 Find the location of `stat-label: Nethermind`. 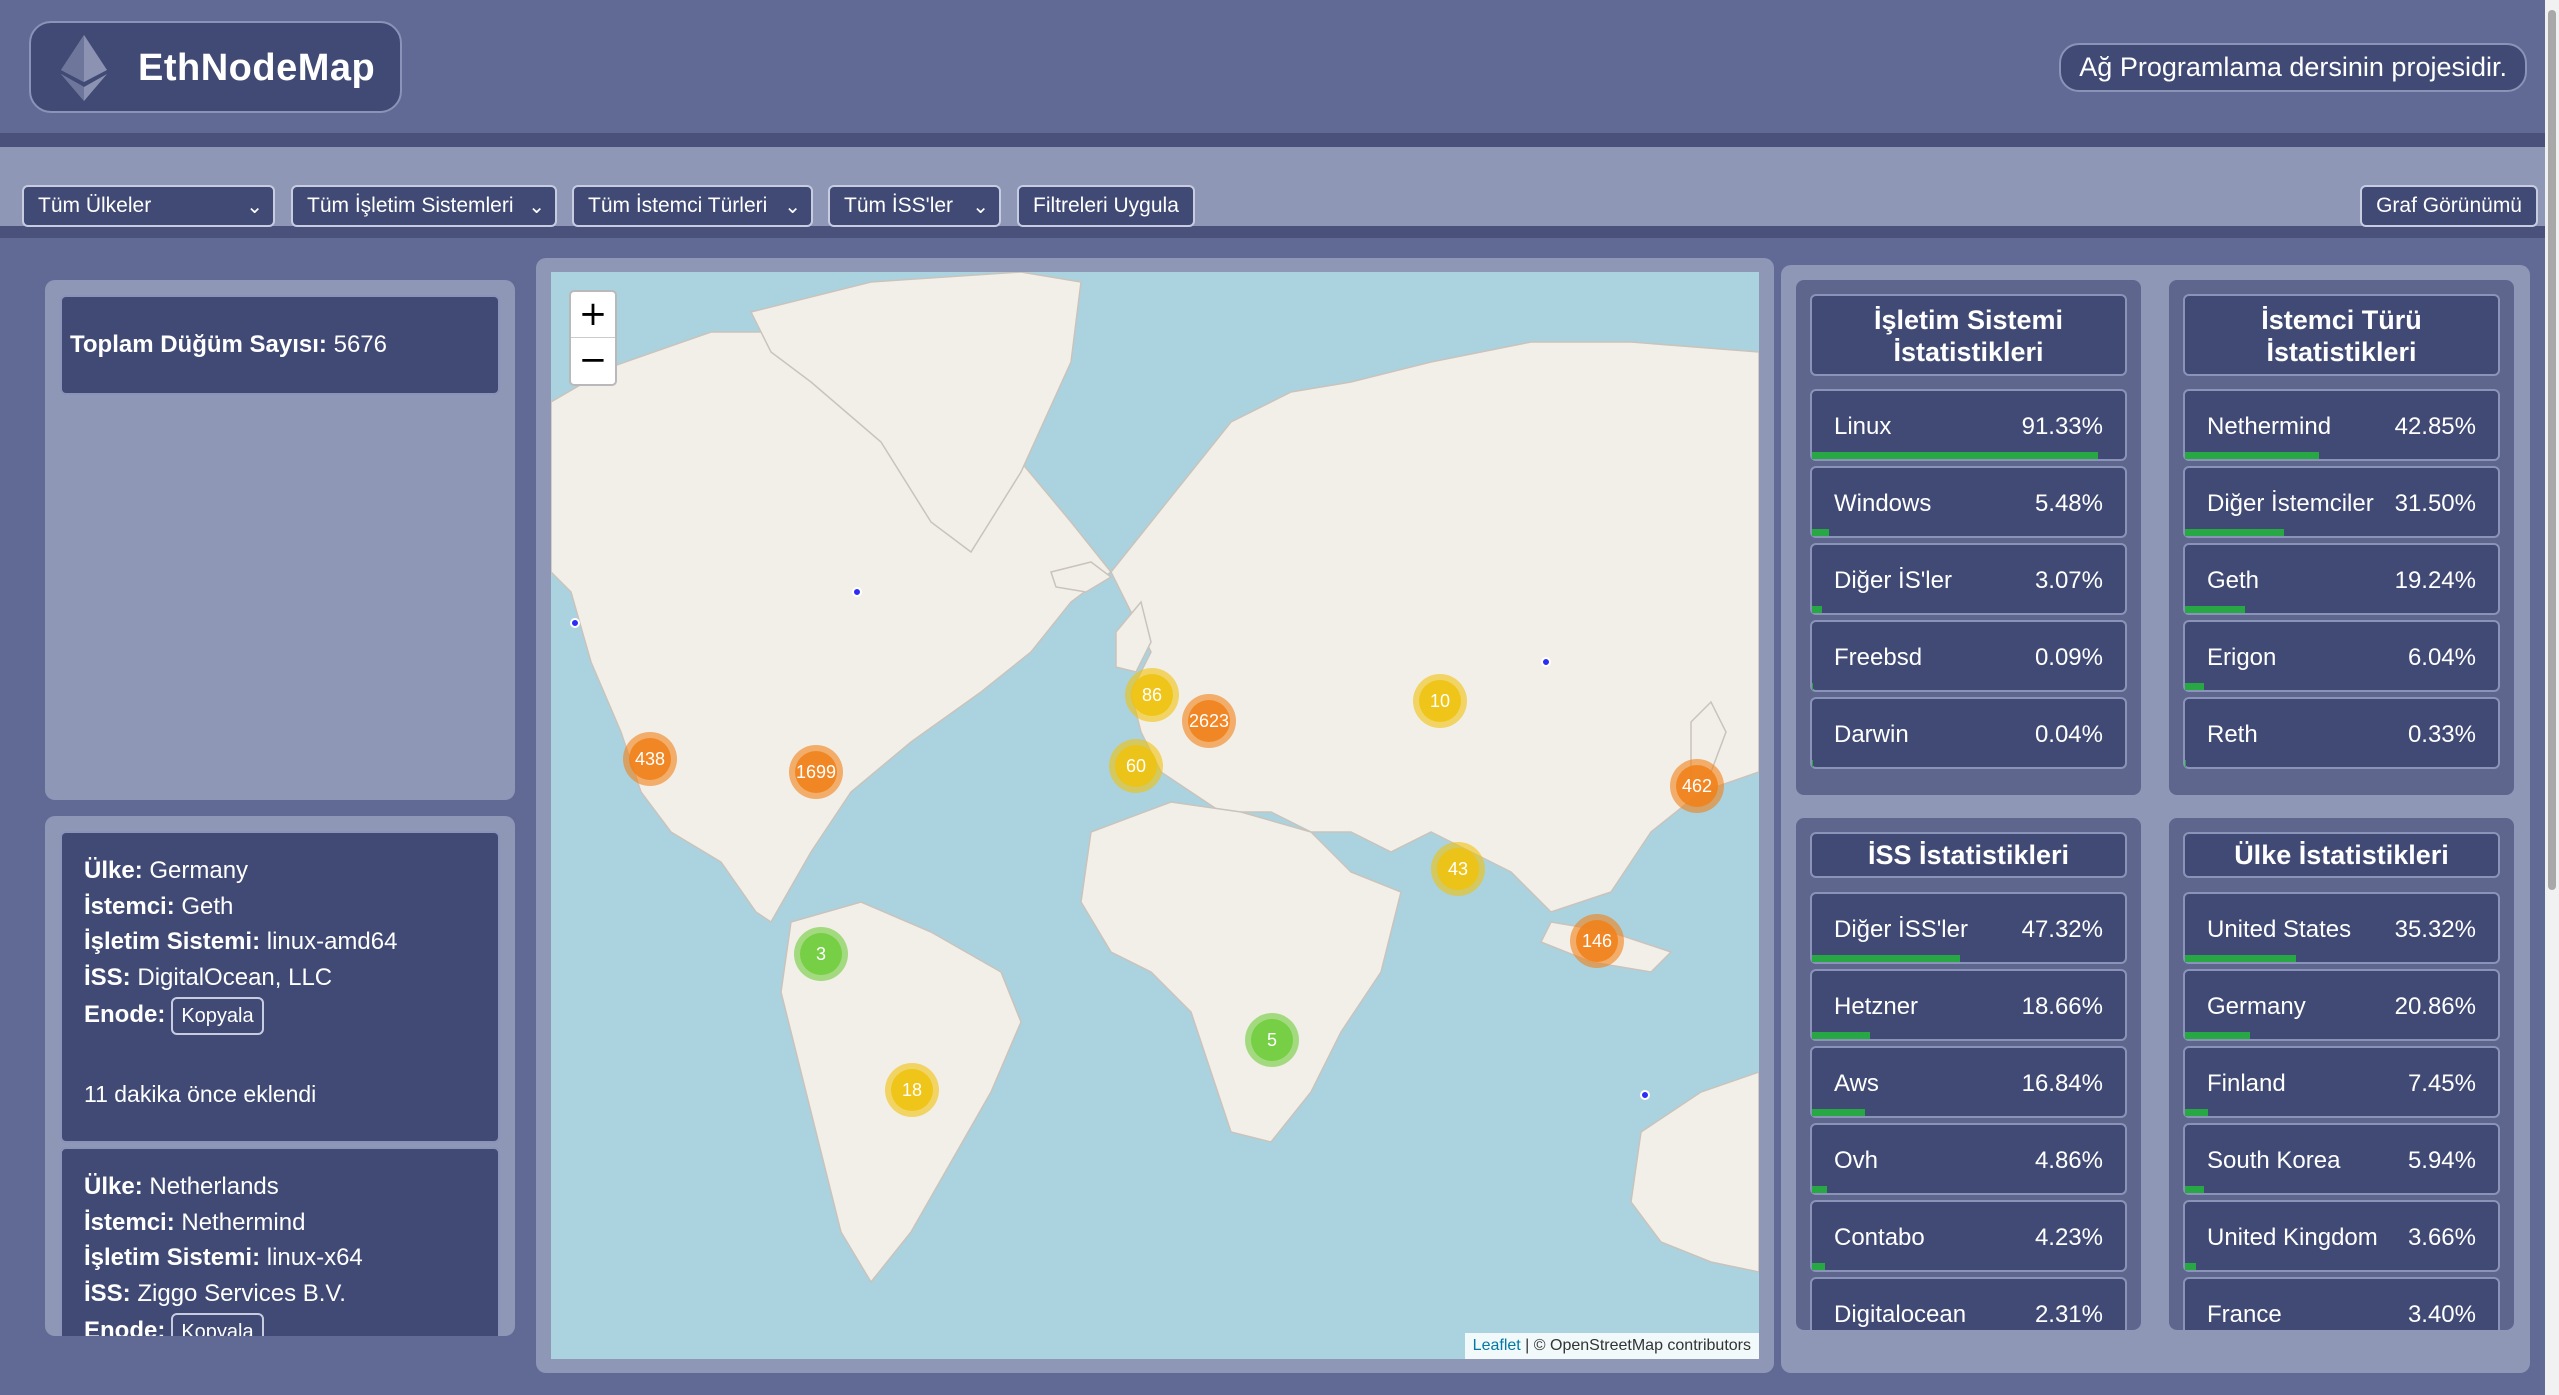

stat-label: Nethermind is located at coordinates (2269, 426).